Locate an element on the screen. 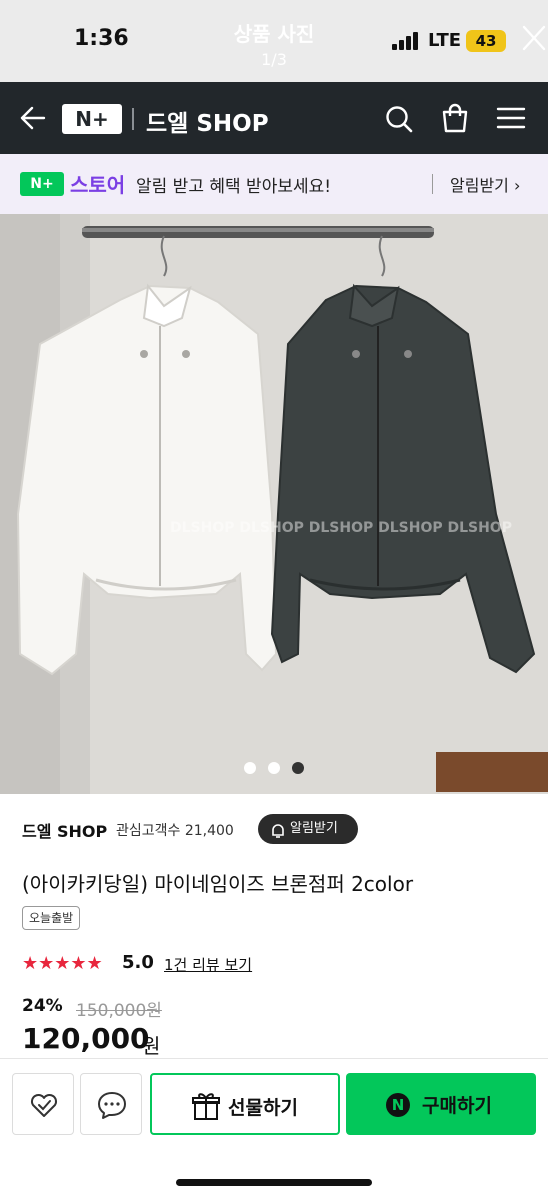  review-link: 1건 리뷰 보기 is located at coordinates (208, 964).